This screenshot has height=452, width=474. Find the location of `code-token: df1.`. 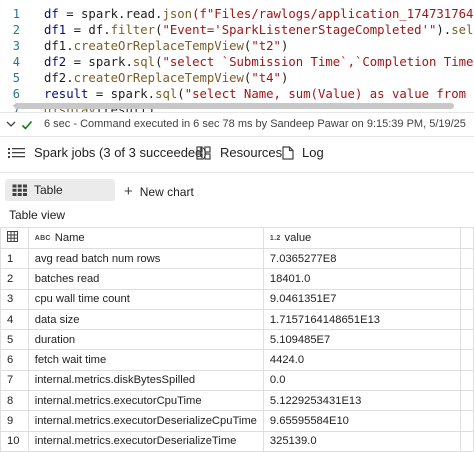

code-token: df1. is located at coordinates (59, 46).